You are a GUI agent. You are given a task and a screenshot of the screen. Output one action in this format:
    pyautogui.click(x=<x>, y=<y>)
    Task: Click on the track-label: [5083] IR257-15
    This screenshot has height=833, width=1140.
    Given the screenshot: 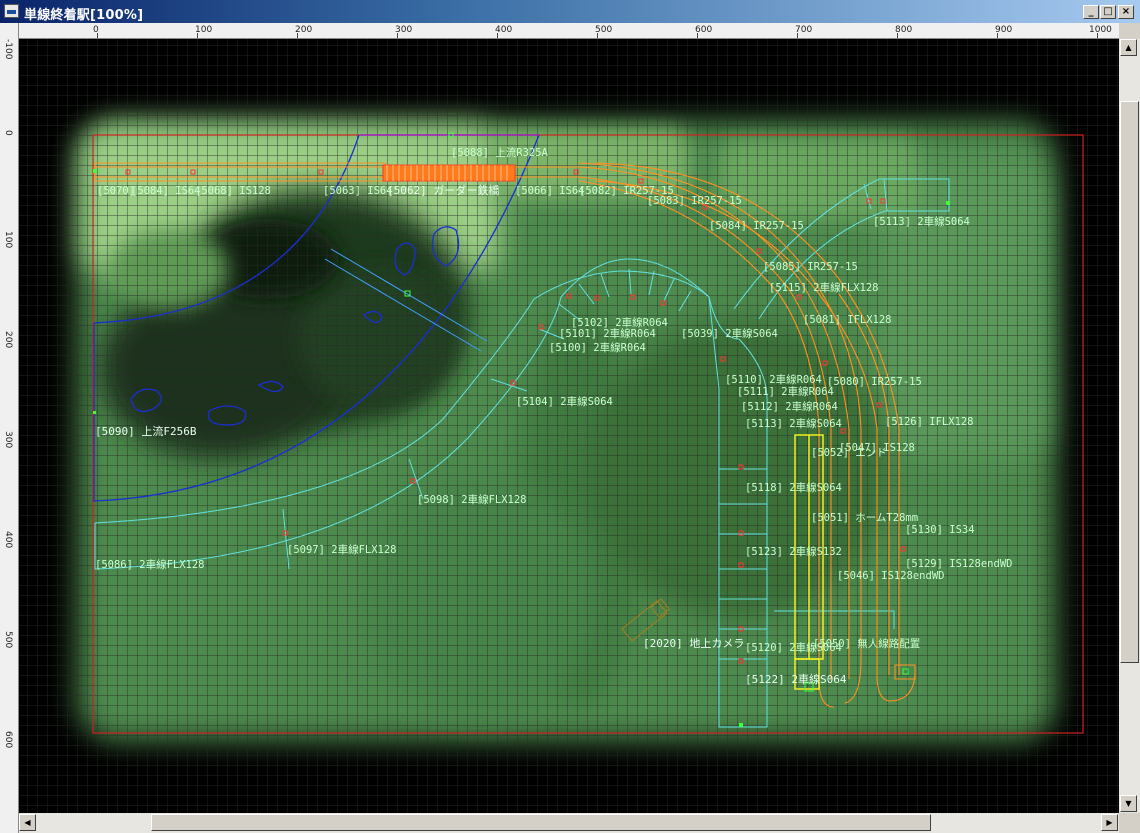 What is the action you would take?
    pyautogui.click(x=694, y=201)
    